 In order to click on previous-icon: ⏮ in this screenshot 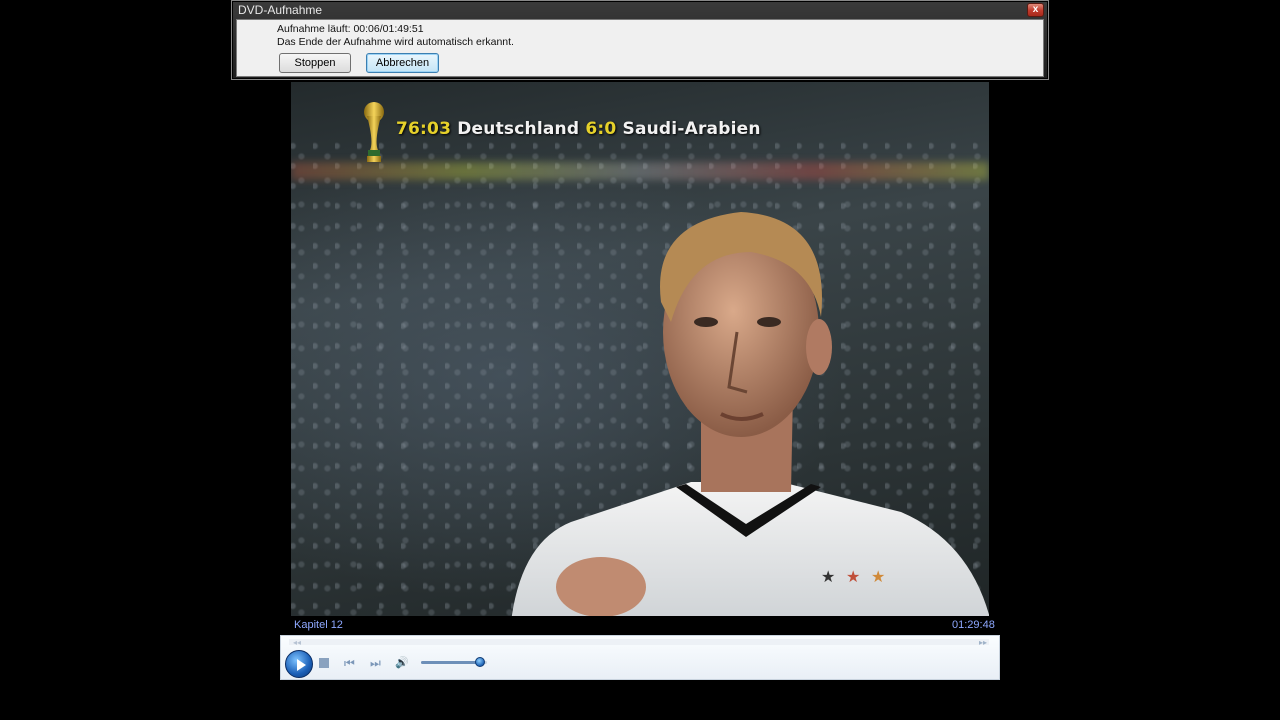, I will do `click(349, 663)`.